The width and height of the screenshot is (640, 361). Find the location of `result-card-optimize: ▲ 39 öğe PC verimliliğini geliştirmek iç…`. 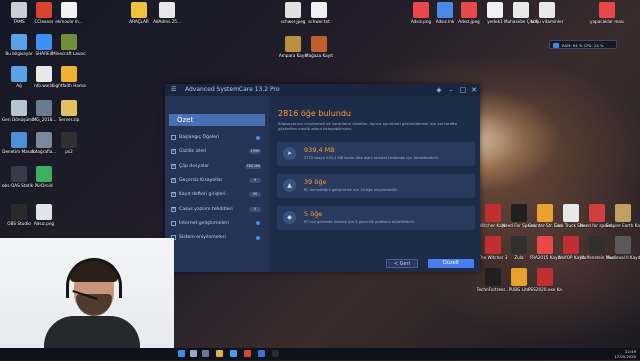

result-card-optimize: ▲ 39 öğe PC verimliliğini geliştirmek iç… is located at coordinates (376, 186).